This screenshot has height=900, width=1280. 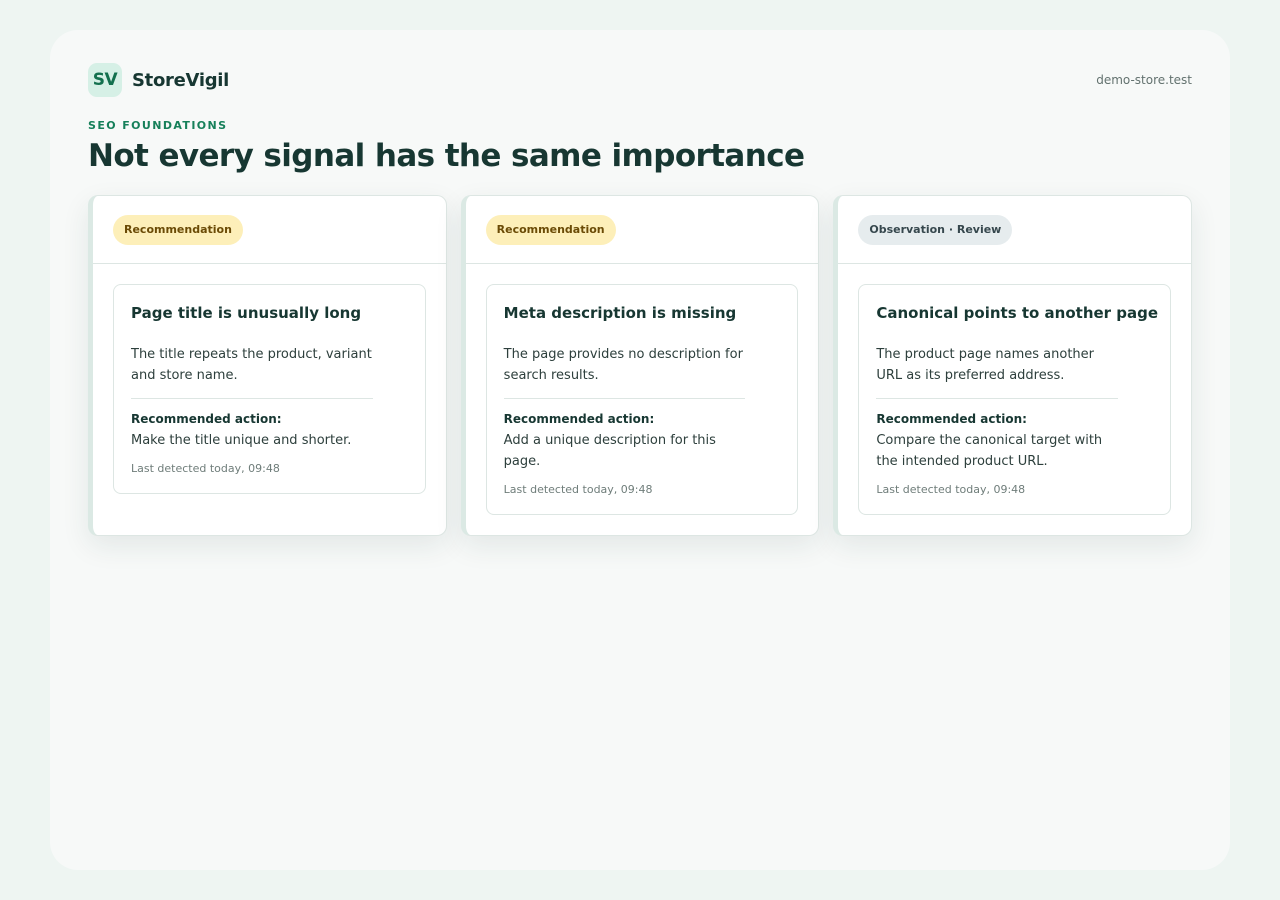 What do you see at coordinates (620, 313) in the screenshot?
I see `issue-title: Meta description is missing` at bounding box center [620, 313].